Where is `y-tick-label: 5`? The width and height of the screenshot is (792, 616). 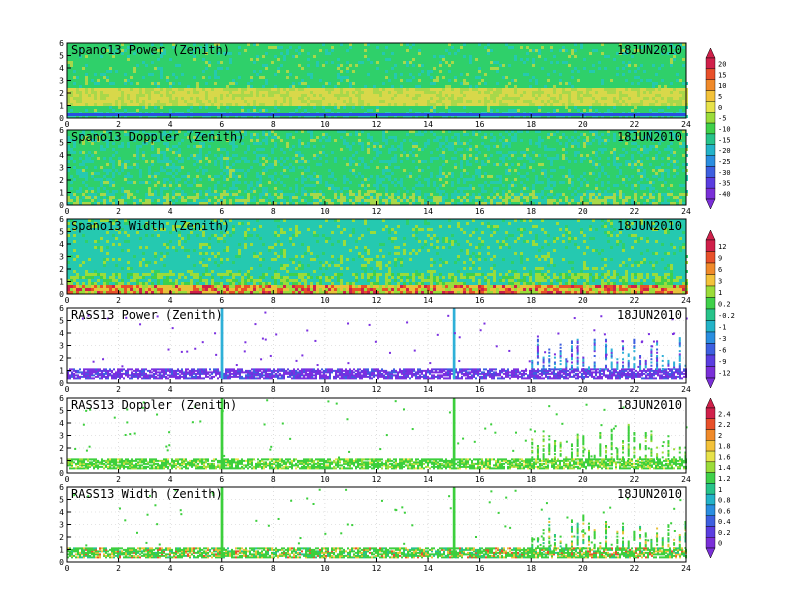
y-tick-label: 5 is located at coordinates (61, 143).